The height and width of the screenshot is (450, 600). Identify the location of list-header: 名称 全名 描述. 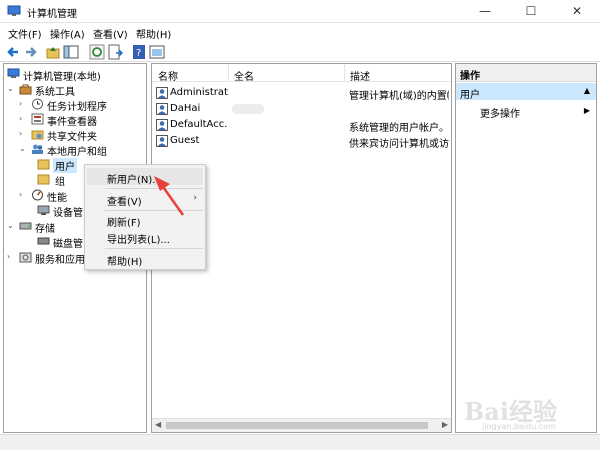
(301, 73).